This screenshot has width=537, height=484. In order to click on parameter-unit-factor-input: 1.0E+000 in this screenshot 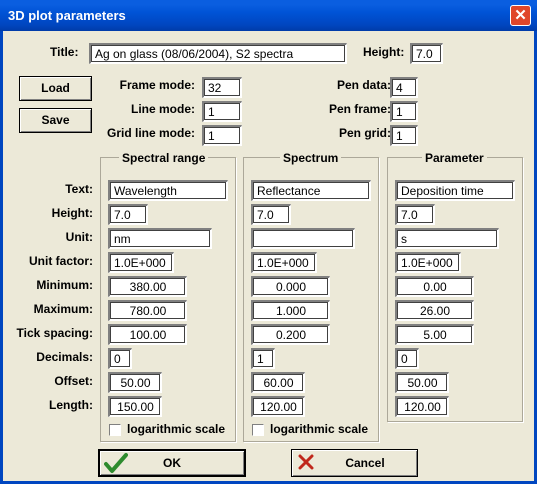, I will do `click(428, 262)`.